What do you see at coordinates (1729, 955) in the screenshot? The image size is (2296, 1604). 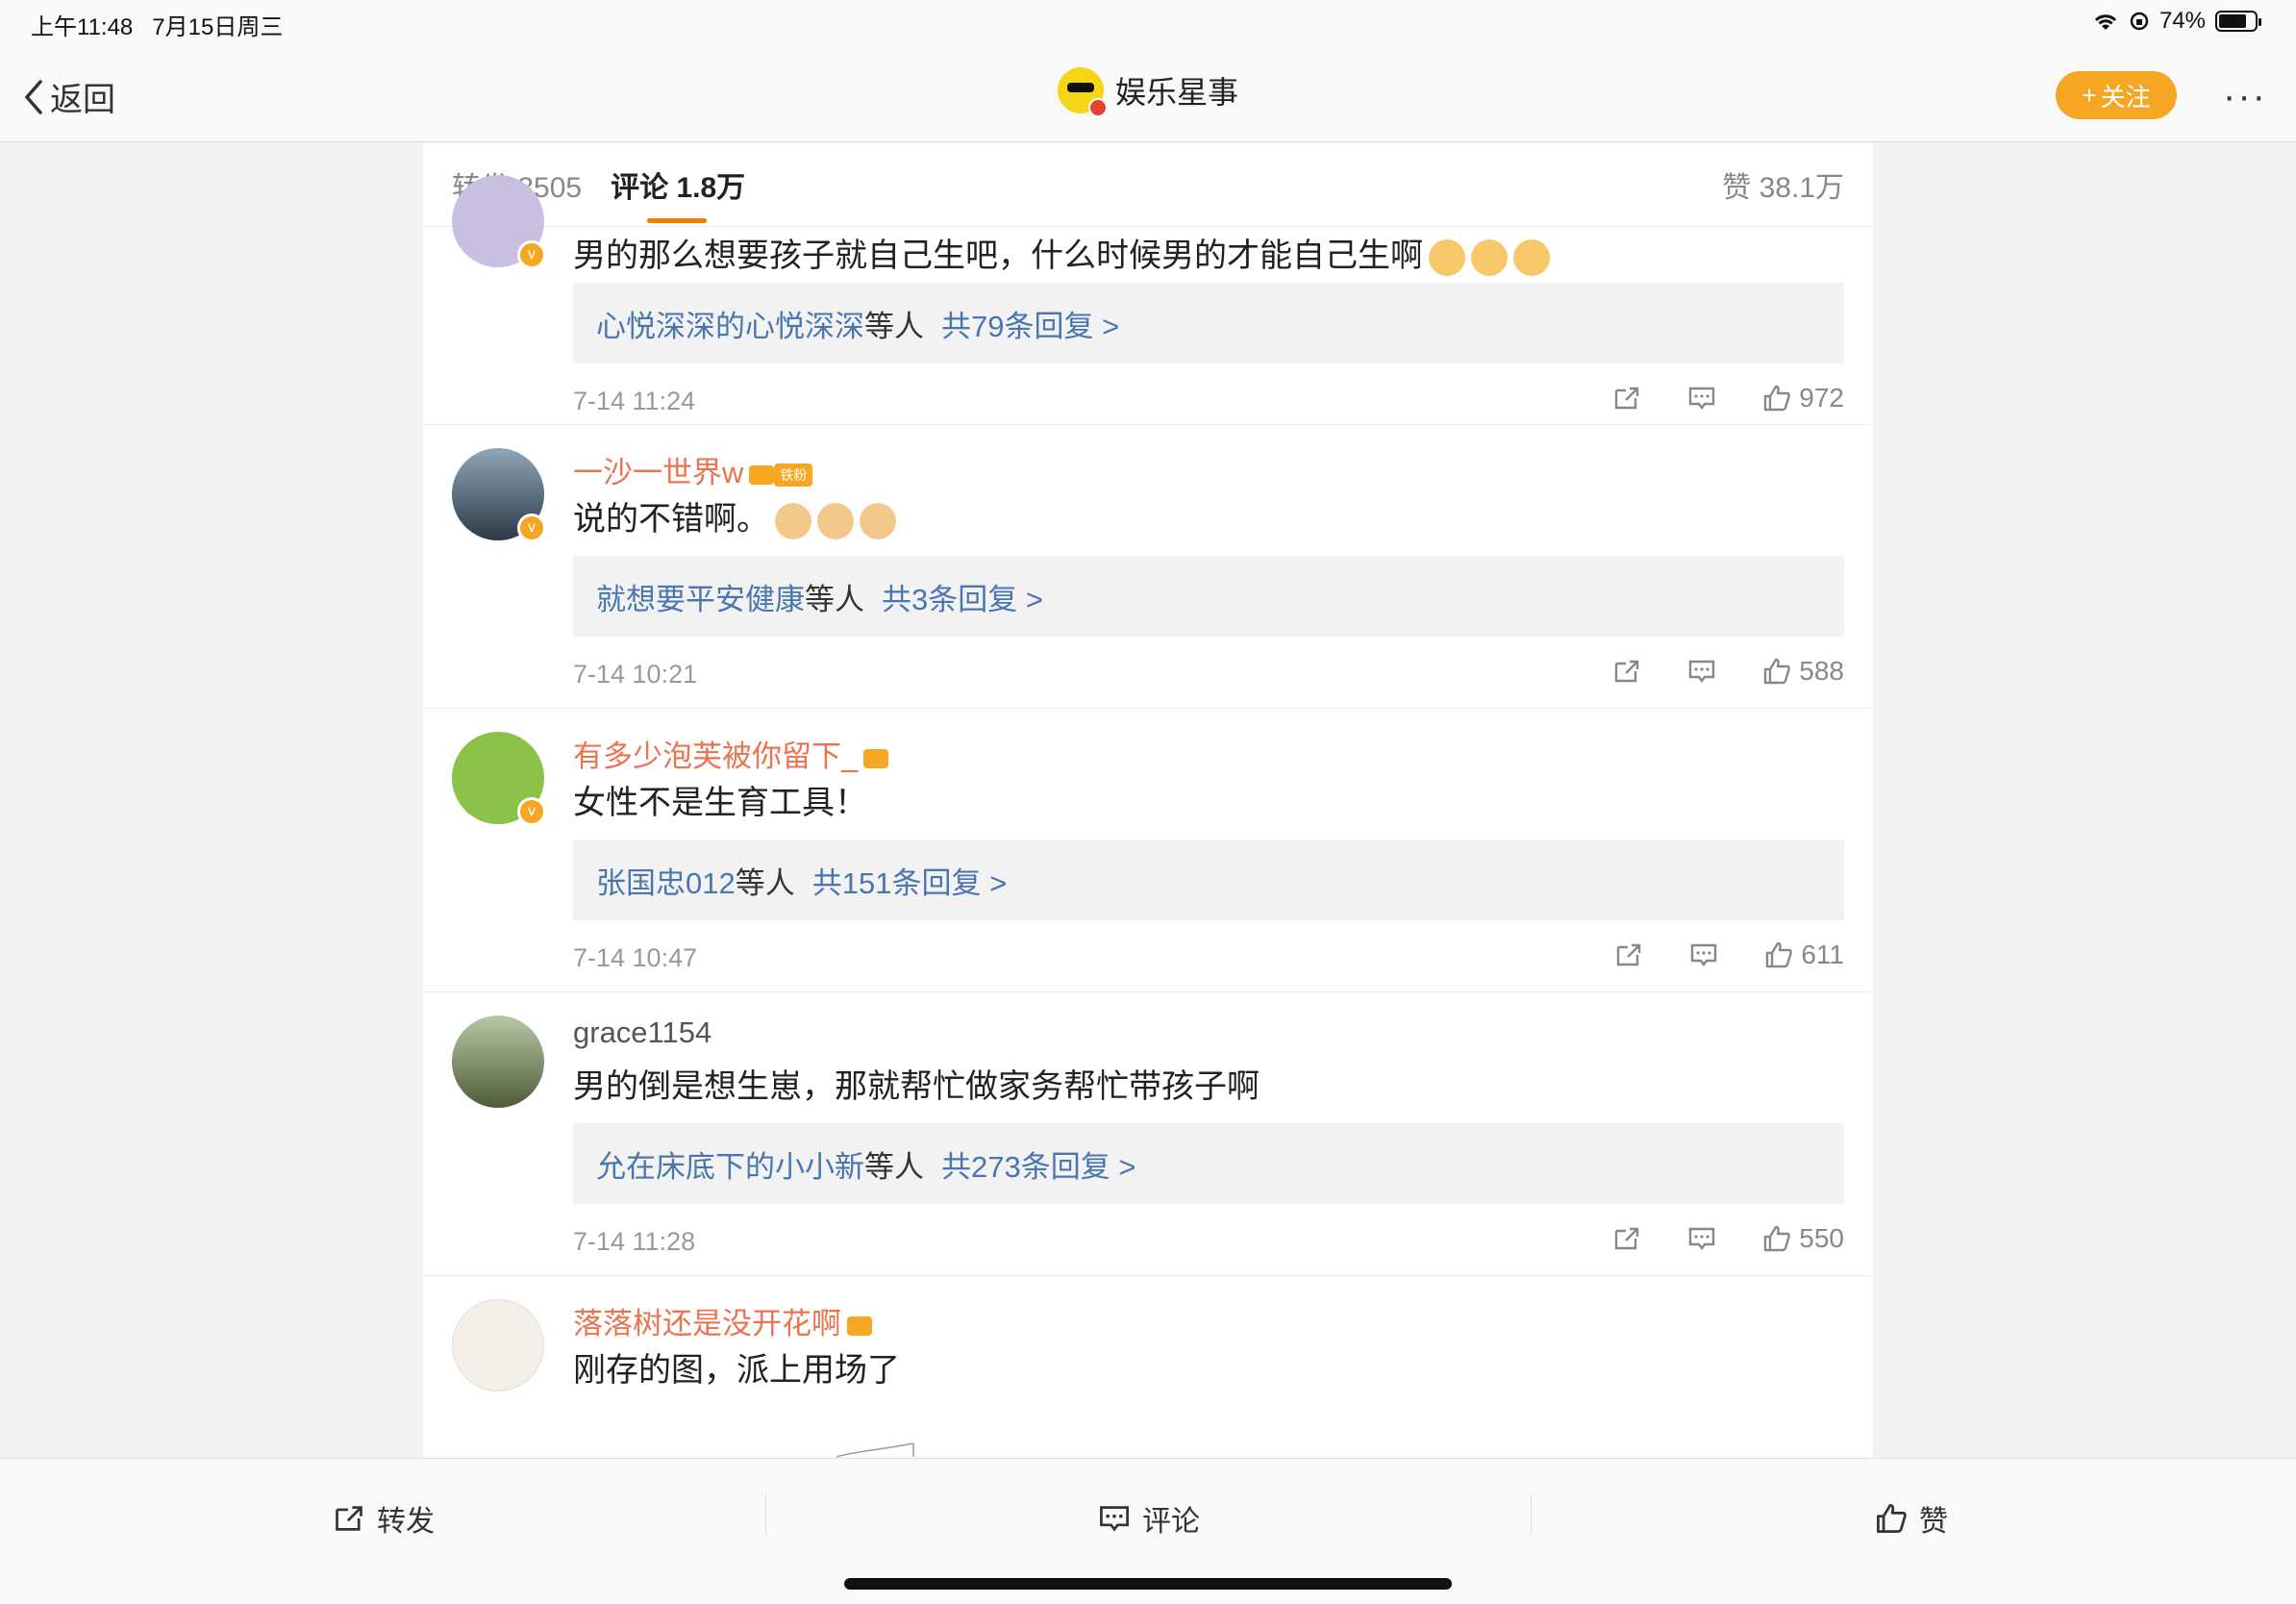 I see `comment-actions: 611` at bounding box center [1729, 955].